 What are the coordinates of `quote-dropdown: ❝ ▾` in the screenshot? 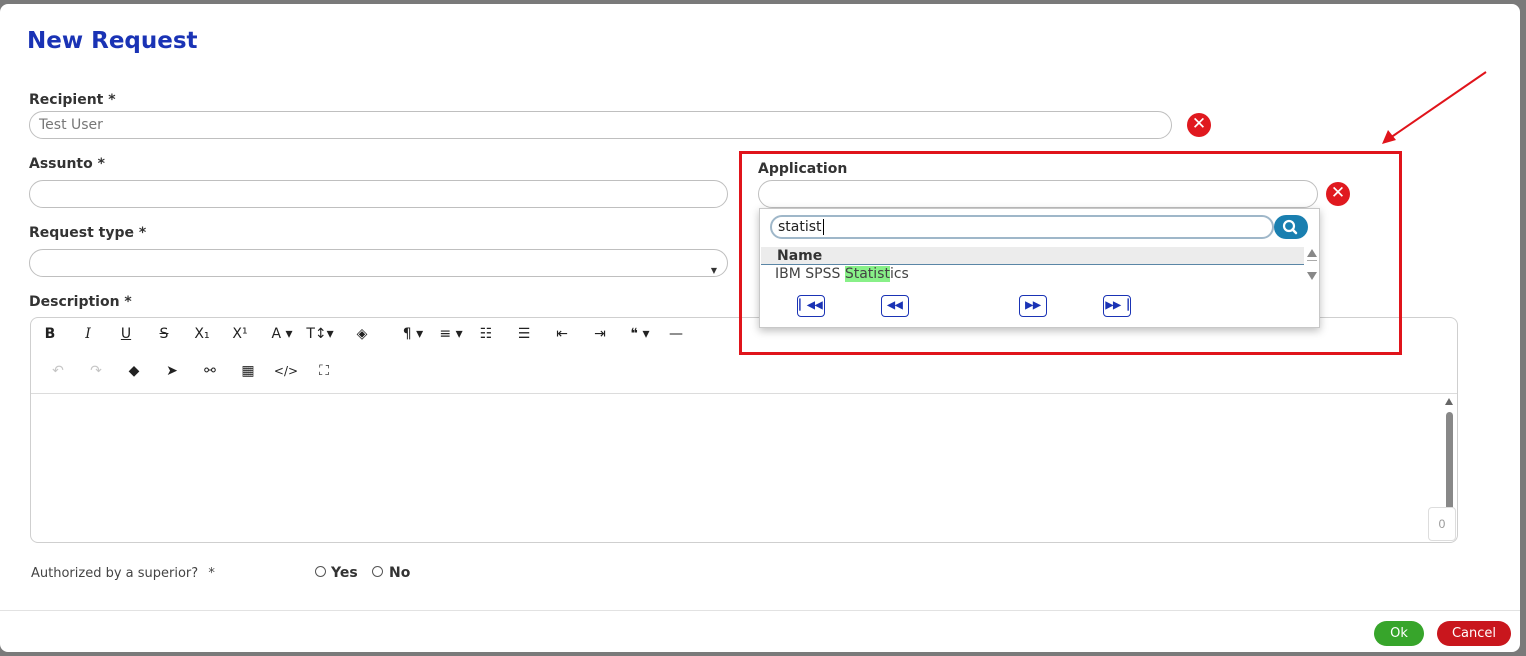 It's located at (640, 334).